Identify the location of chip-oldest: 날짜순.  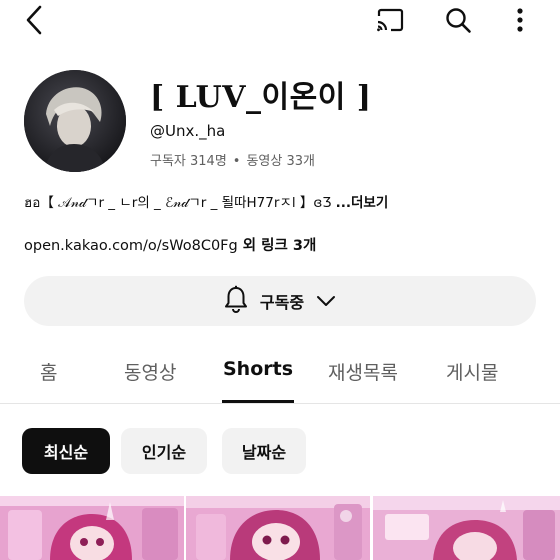
(264, 451).